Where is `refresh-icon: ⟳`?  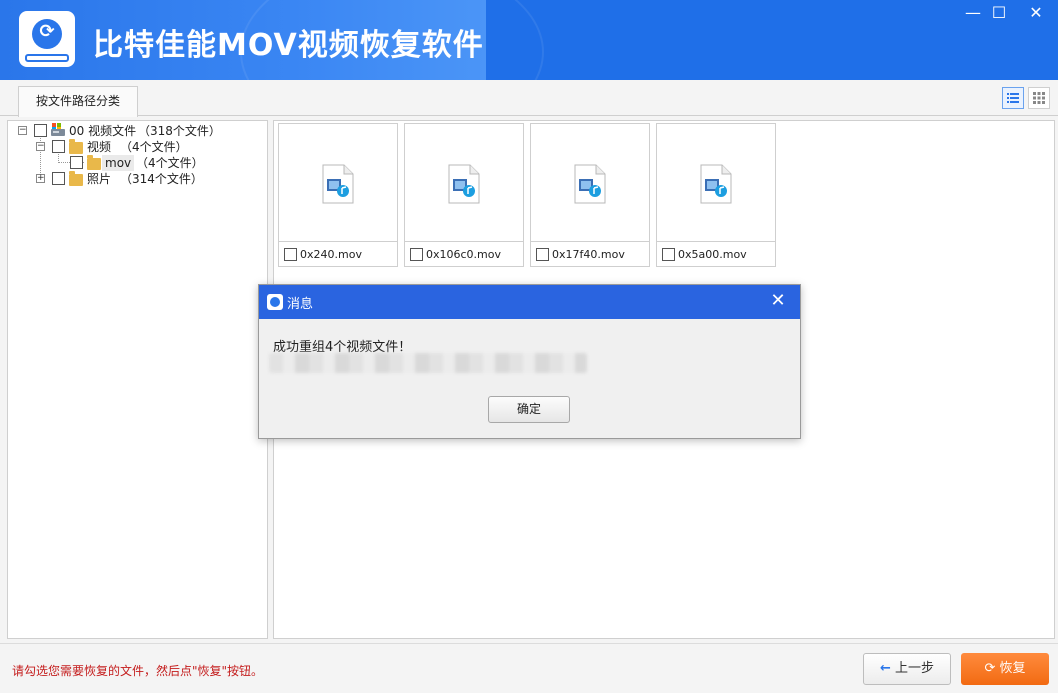 refresh-icon: ⟳ is located at coordinates (992, 668).